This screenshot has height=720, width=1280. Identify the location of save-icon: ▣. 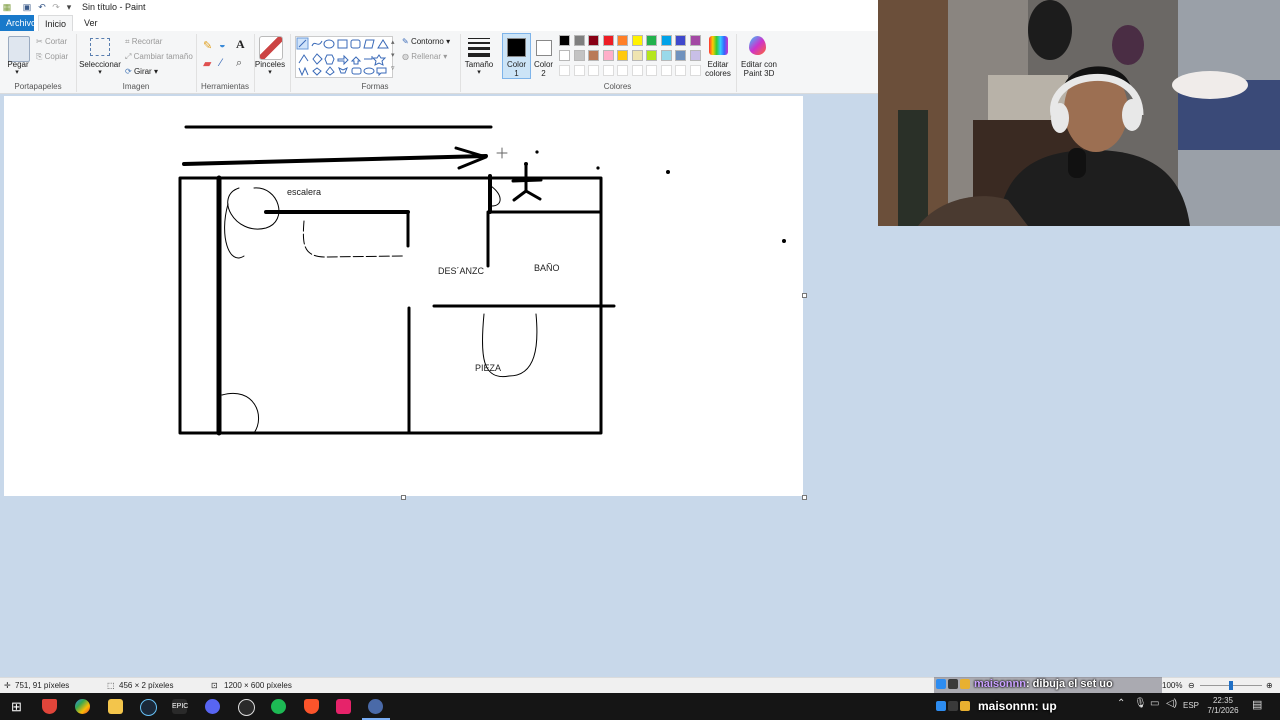
(27, 7).